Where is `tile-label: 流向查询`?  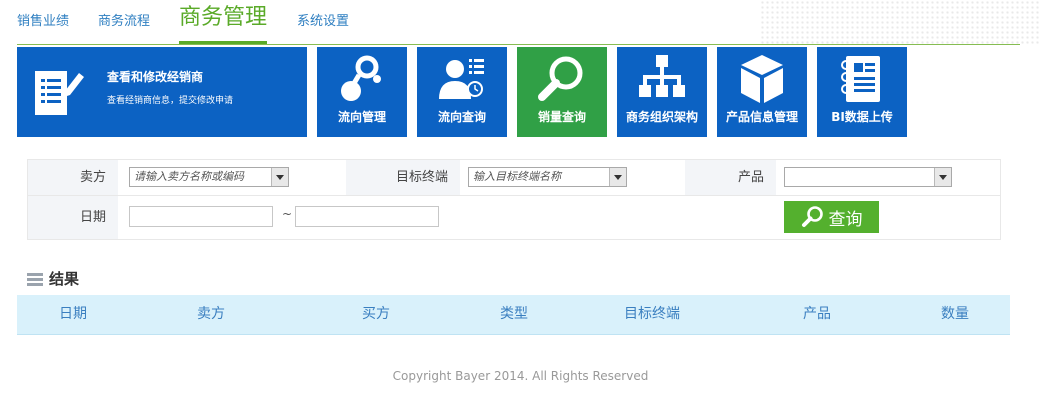 tile-label: 流向查询 is located at coordinates (461, 117).